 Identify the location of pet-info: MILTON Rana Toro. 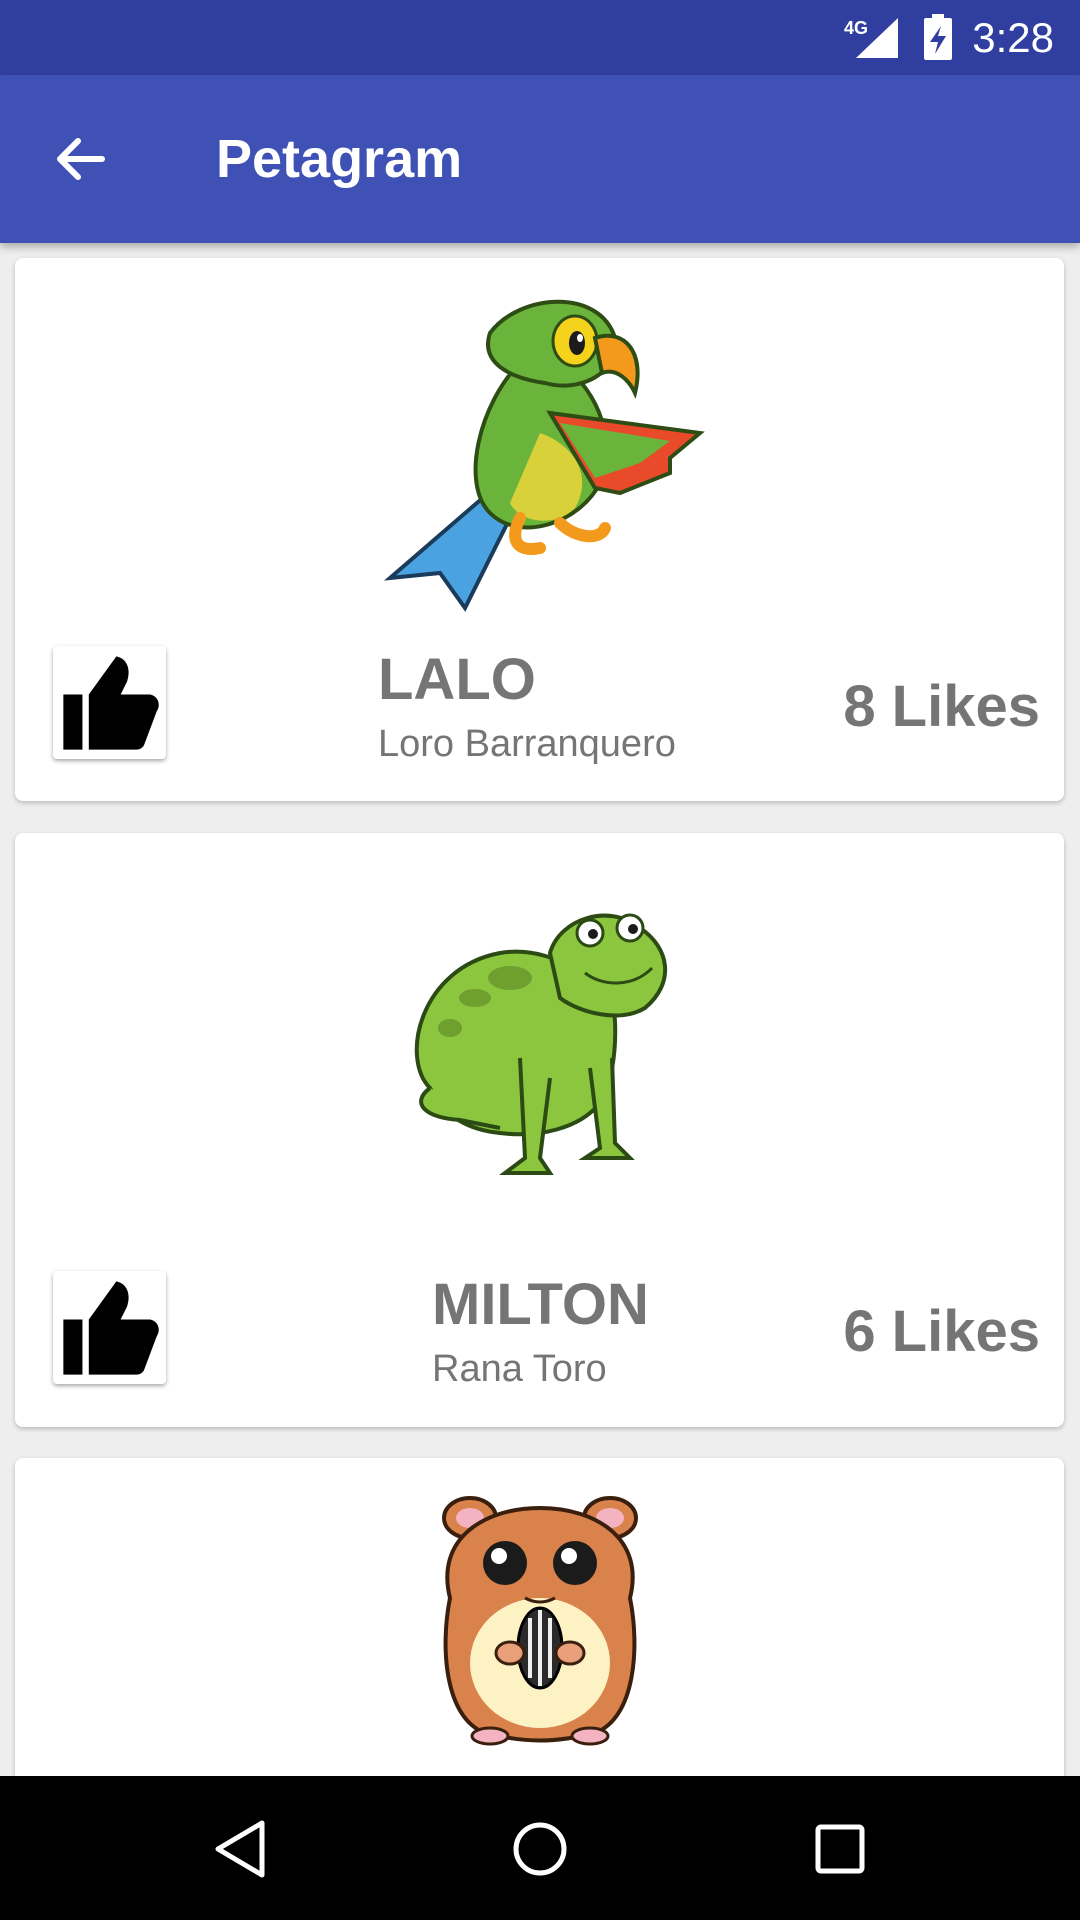
(540, 1332).